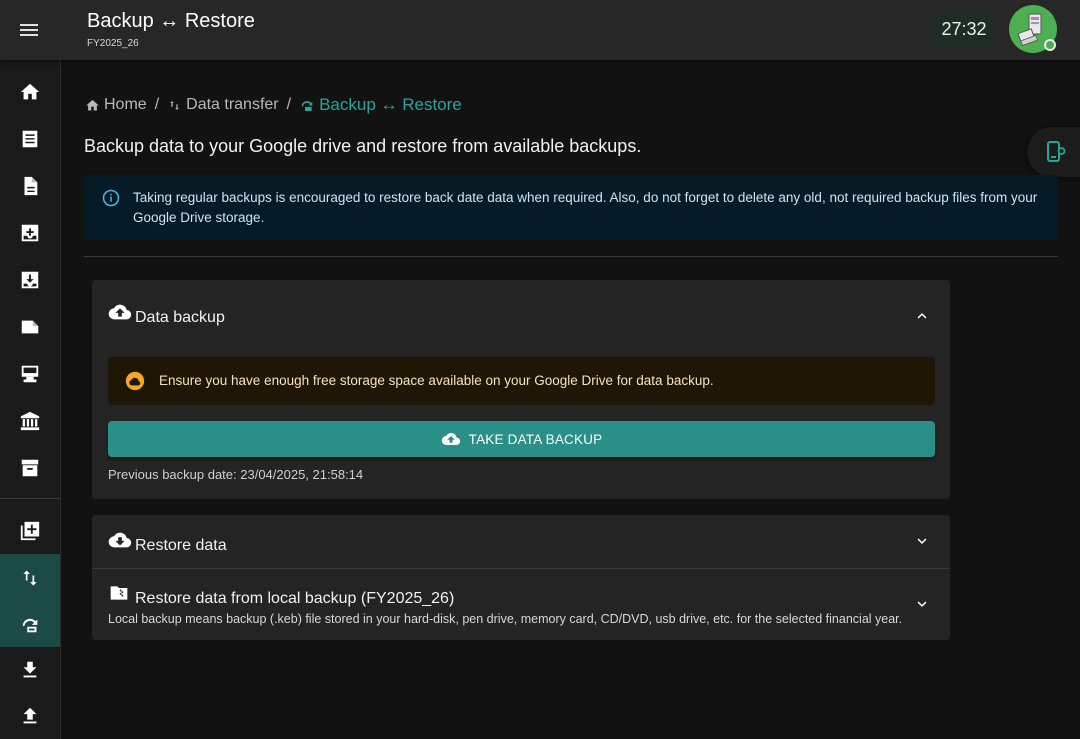 This screenshot has width=1080, height=739. I want to click on chevron-up-icon, so click(922, 316).